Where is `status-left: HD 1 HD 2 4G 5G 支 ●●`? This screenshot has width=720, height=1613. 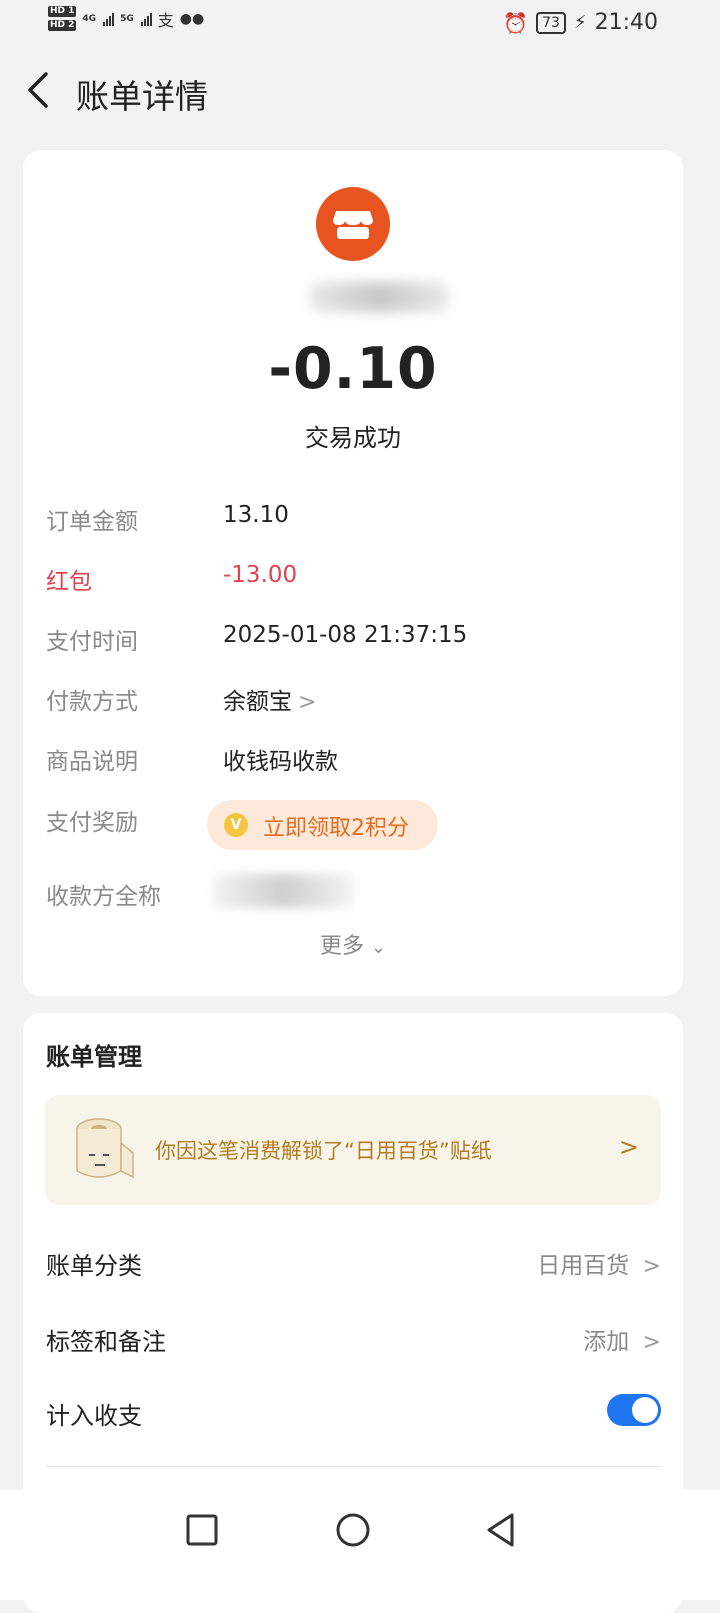
status-left: HD 1 HD 2 4G 5G 支 ●● is located at coordinates (126, 18).